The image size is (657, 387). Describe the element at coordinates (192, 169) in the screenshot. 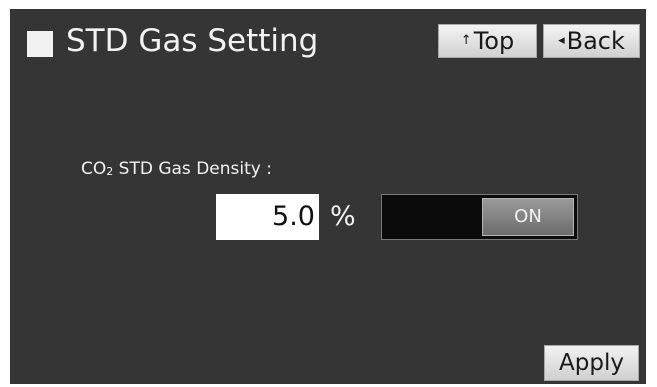

I see `label-suffix: STD Gas Density :` at that location.